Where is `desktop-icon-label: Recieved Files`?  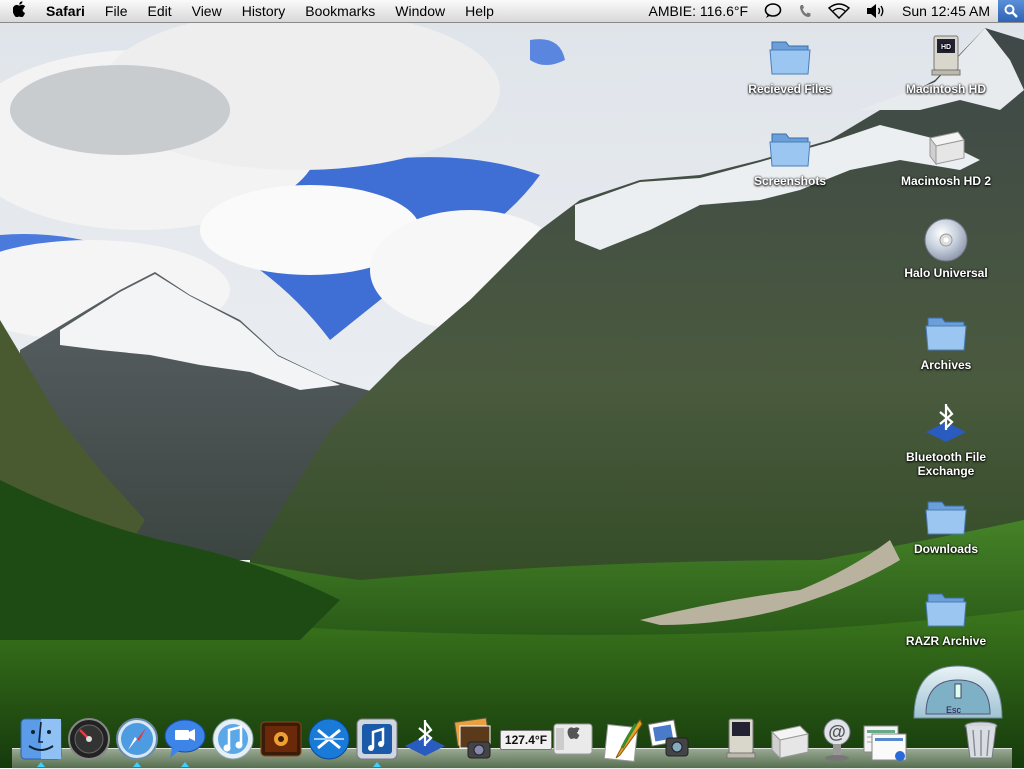 desktop-icon-label: Recieved Files is located at coordinates (790, 89).